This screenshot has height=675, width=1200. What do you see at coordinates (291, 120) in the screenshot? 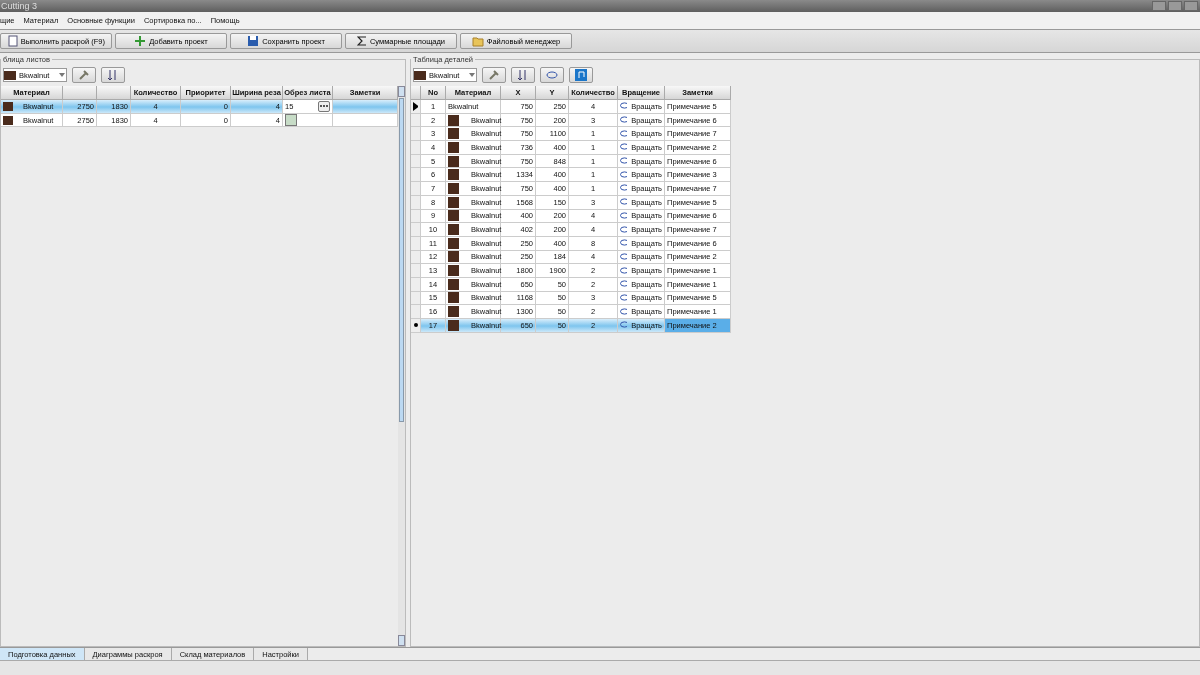
I see `checkbox` at bounding box center [291, 120].